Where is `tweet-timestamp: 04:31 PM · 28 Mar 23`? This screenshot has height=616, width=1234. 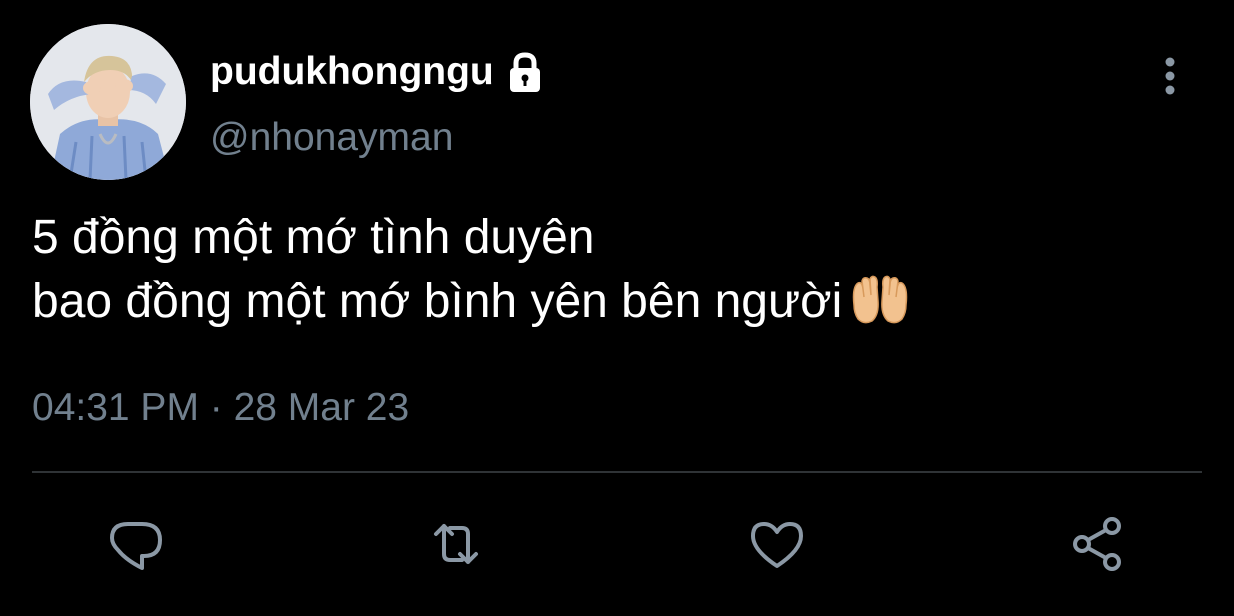 tweet-timestamp: 04:31 PM · 28 Mar 23 is located at coordinates (220, 408).